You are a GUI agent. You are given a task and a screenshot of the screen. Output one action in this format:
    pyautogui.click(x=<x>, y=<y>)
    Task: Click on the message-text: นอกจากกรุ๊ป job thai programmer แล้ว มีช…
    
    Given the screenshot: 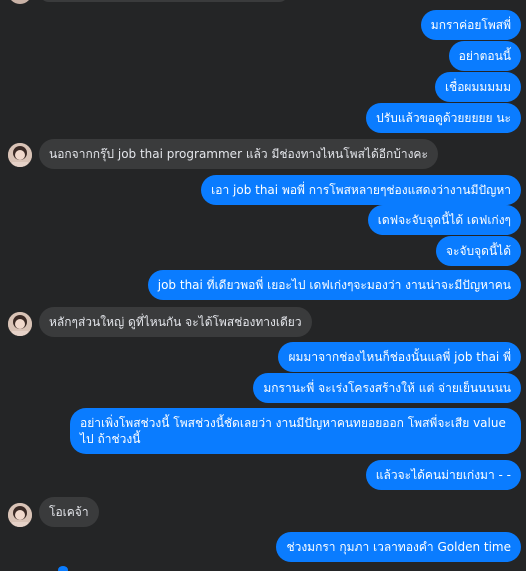 What is the action you would take?
    pyautogui.click(x=238, y=154)
    